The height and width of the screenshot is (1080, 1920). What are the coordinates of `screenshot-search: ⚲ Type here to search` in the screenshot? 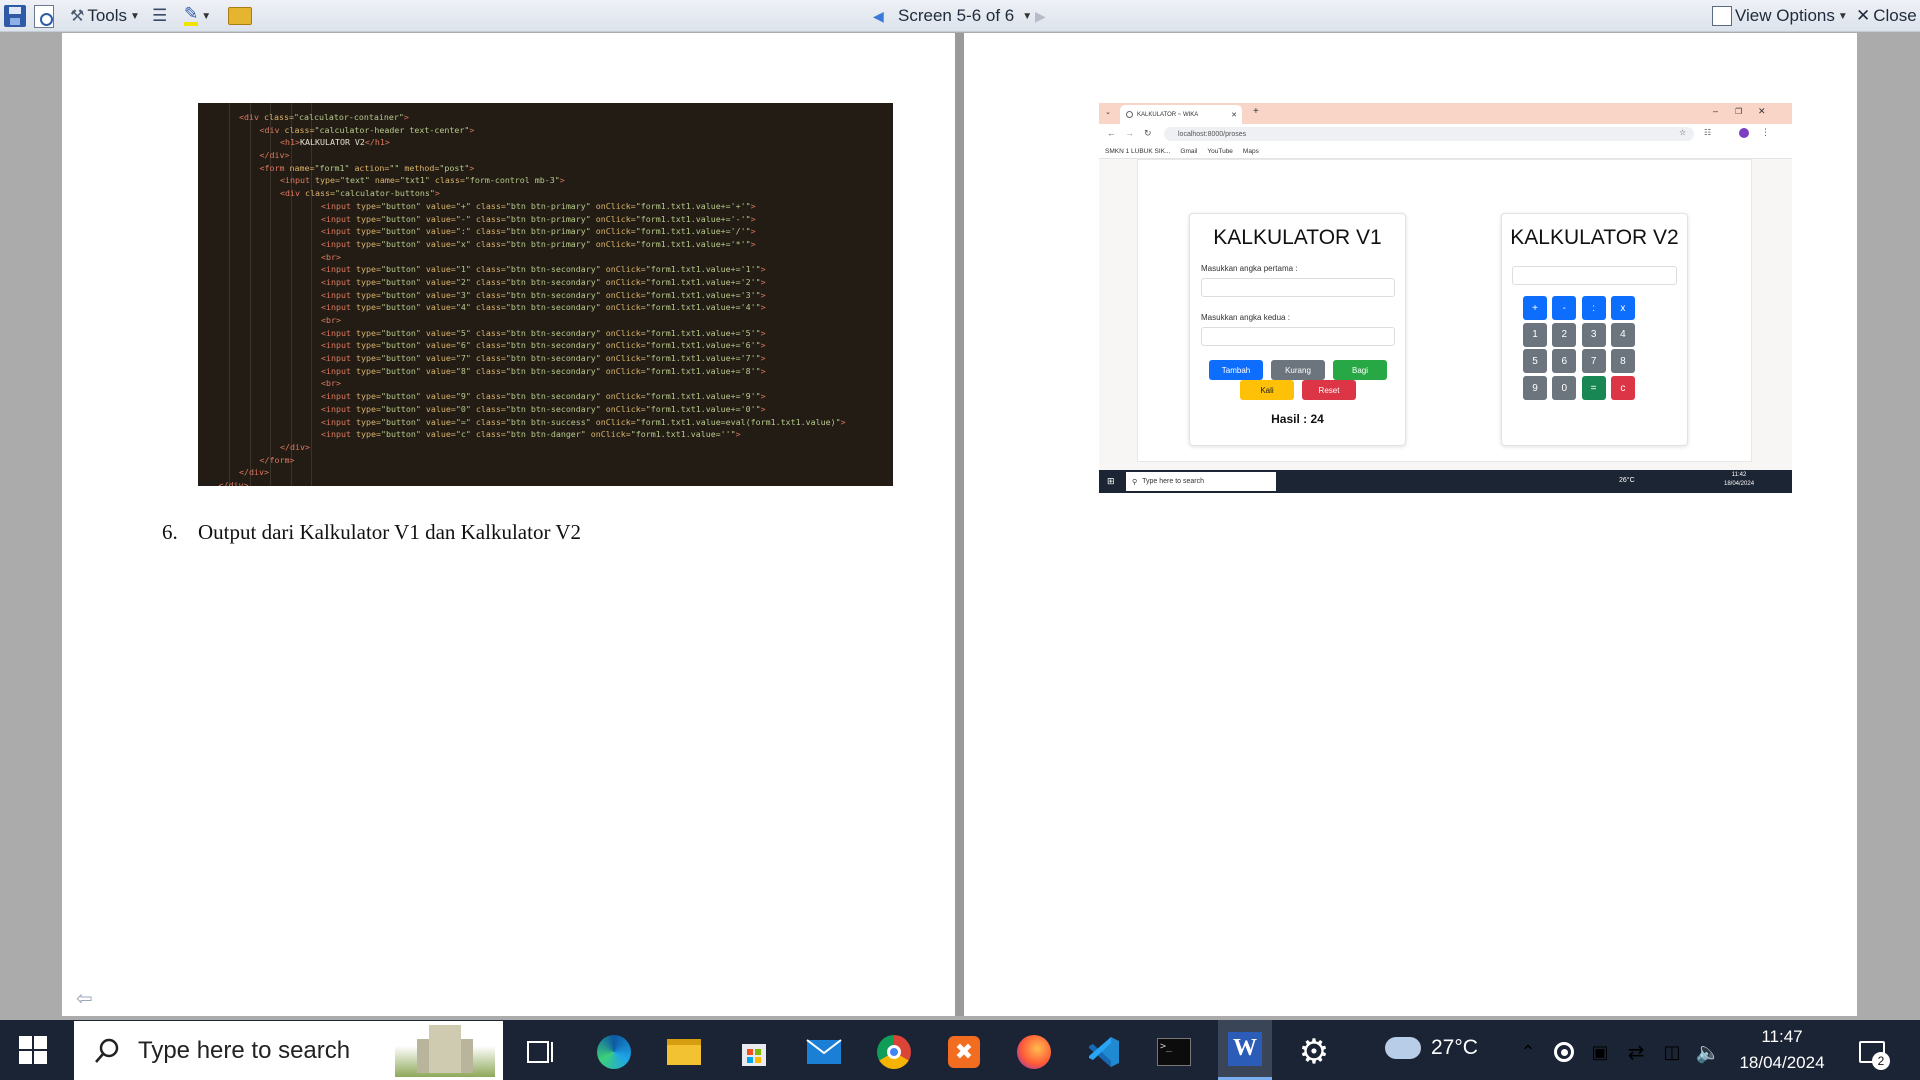 It's located at (1201, 481).